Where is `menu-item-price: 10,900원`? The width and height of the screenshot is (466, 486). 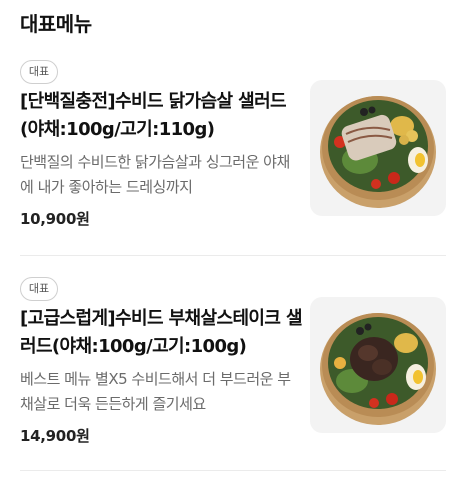 menu-item-price: 10,900원 is located at coordinates (55, 219).